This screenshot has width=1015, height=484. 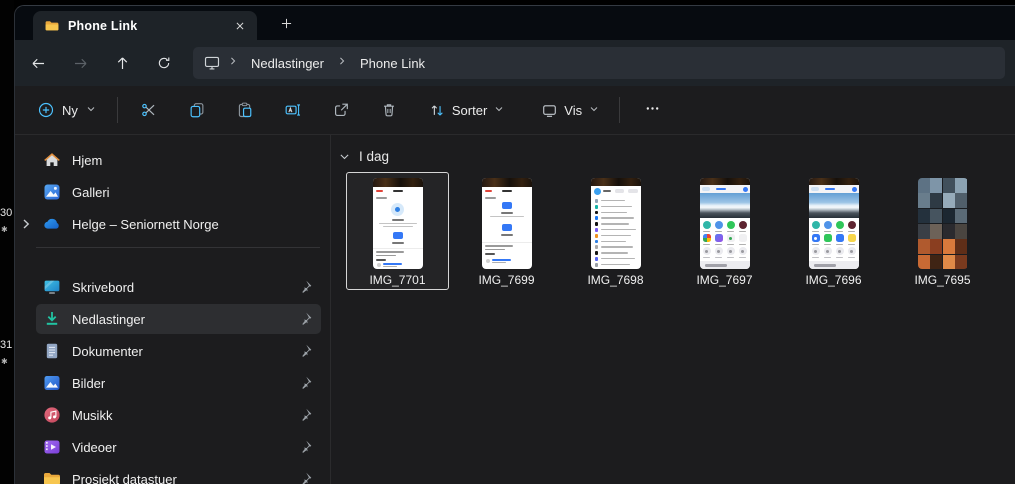 What do you see at coordinates (164, 63) in the screenshot?
I see `refresh-button` at bounding box center [164, 63].